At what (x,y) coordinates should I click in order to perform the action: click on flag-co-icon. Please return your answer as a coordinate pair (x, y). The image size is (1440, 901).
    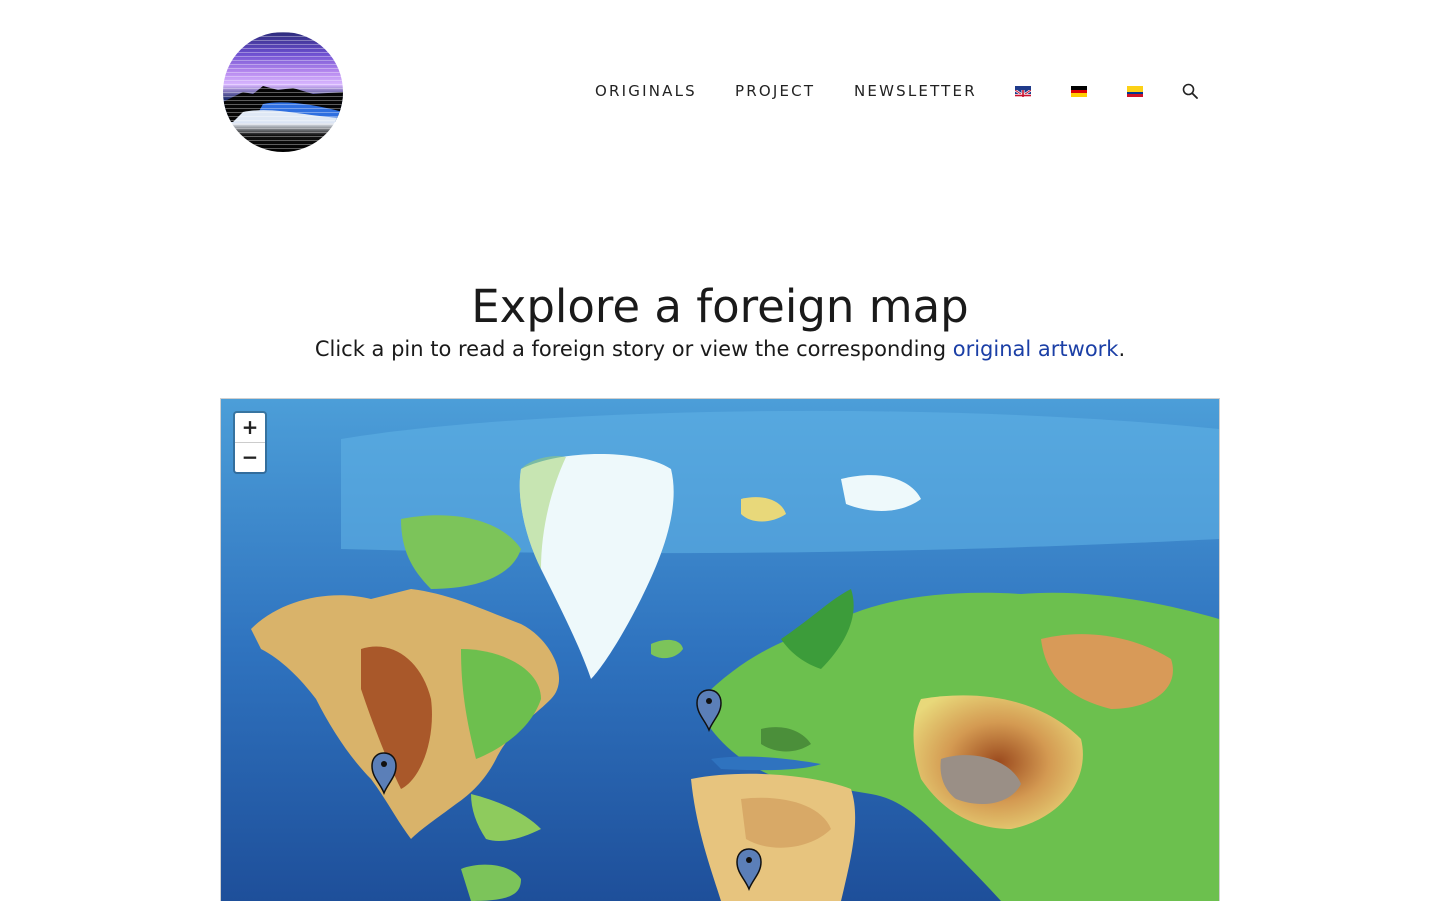
    Looking at the image, I should click on (1135, 91).